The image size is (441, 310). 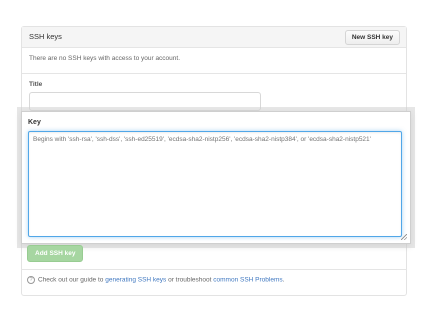 I want to click on divider, so click(x=214, y=73).